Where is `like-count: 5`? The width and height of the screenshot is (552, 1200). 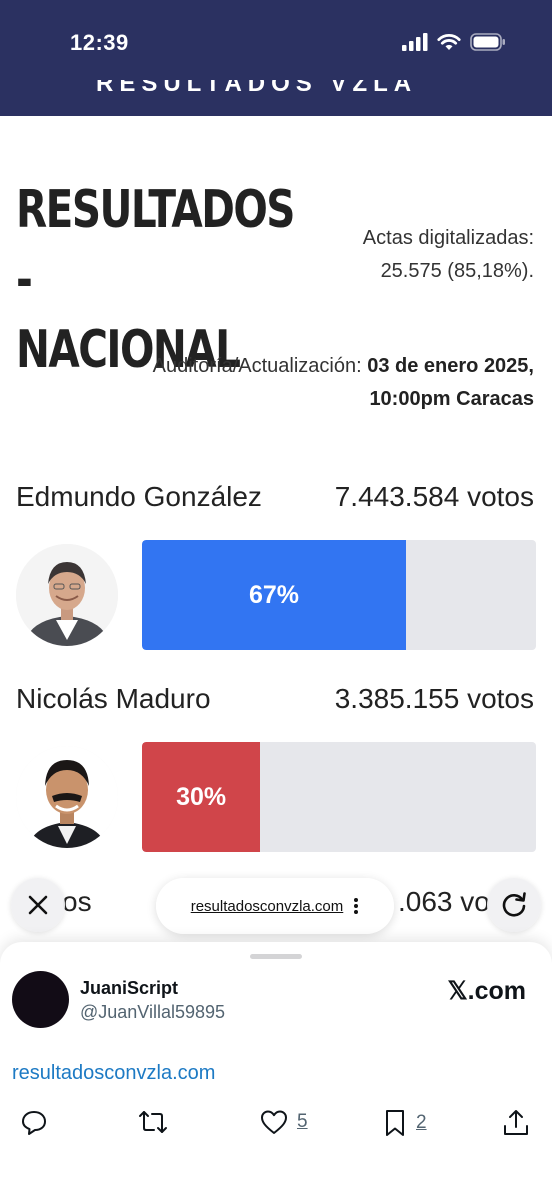 like-count: 5 is located at coordinates (302, 1121).